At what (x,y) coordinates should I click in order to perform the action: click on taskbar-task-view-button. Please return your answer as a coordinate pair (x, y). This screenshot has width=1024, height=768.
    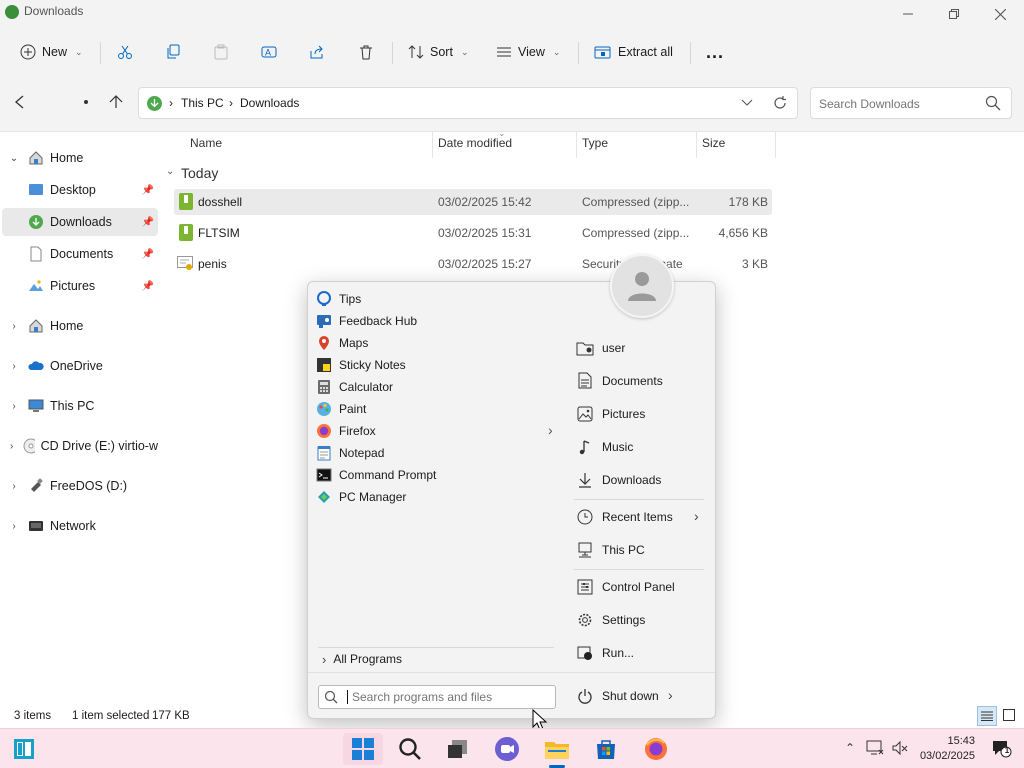
    Looking at the image, I should click on (458, 749).